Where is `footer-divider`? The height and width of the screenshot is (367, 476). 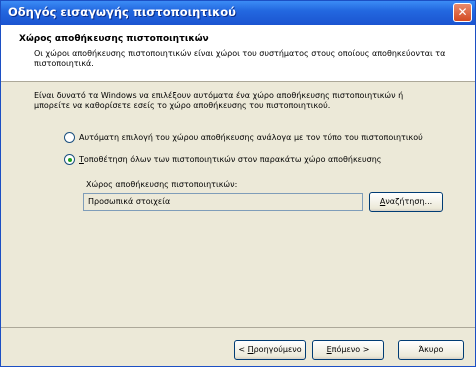 footer-divider is located at coordinates (238, 327).